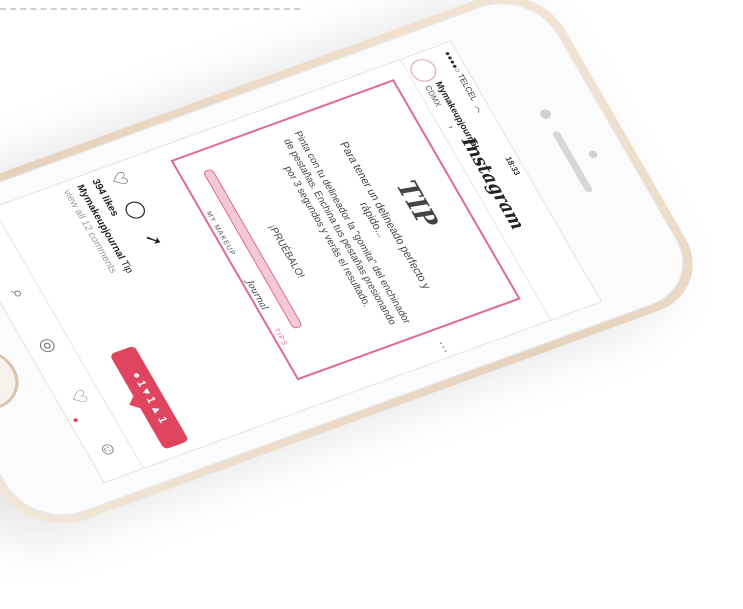 This screenshot has height=609, width=743. I want to click on sensor-icon, so click(593, 154).